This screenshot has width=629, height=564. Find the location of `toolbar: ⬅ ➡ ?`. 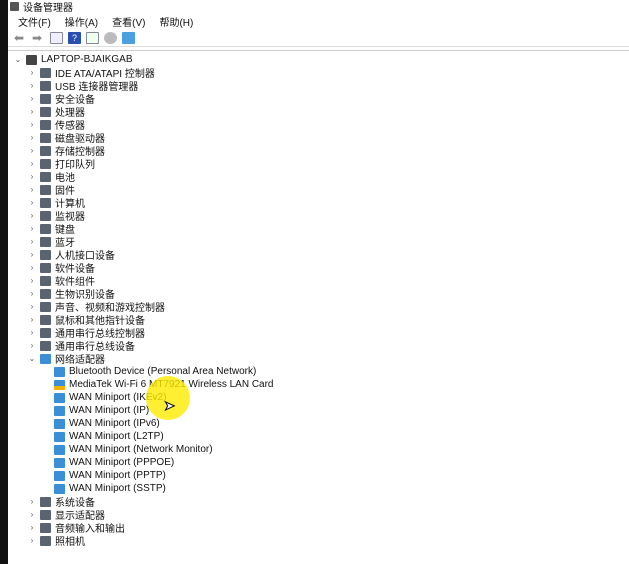

toolbar: ⬅ ➡ ? is located at coordinates (318, 38).